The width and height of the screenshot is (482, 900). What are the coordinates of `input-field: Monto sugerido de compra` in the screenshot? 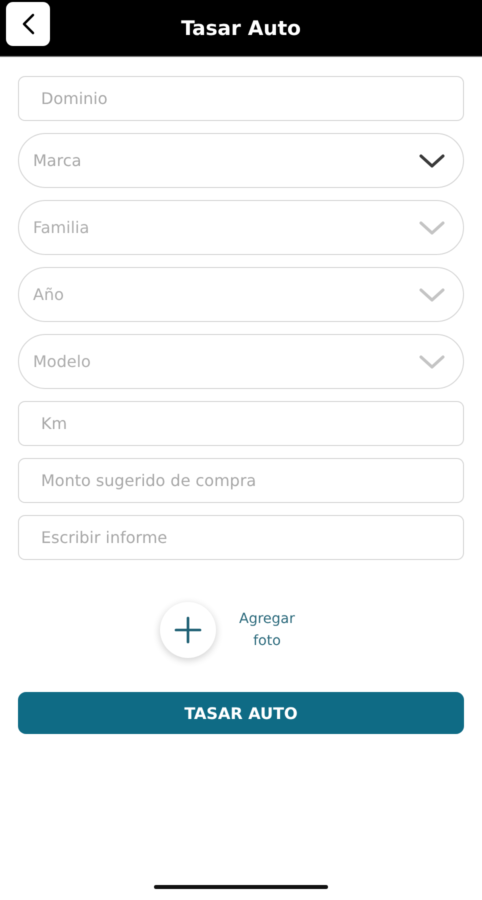 It's located at (241, 480).